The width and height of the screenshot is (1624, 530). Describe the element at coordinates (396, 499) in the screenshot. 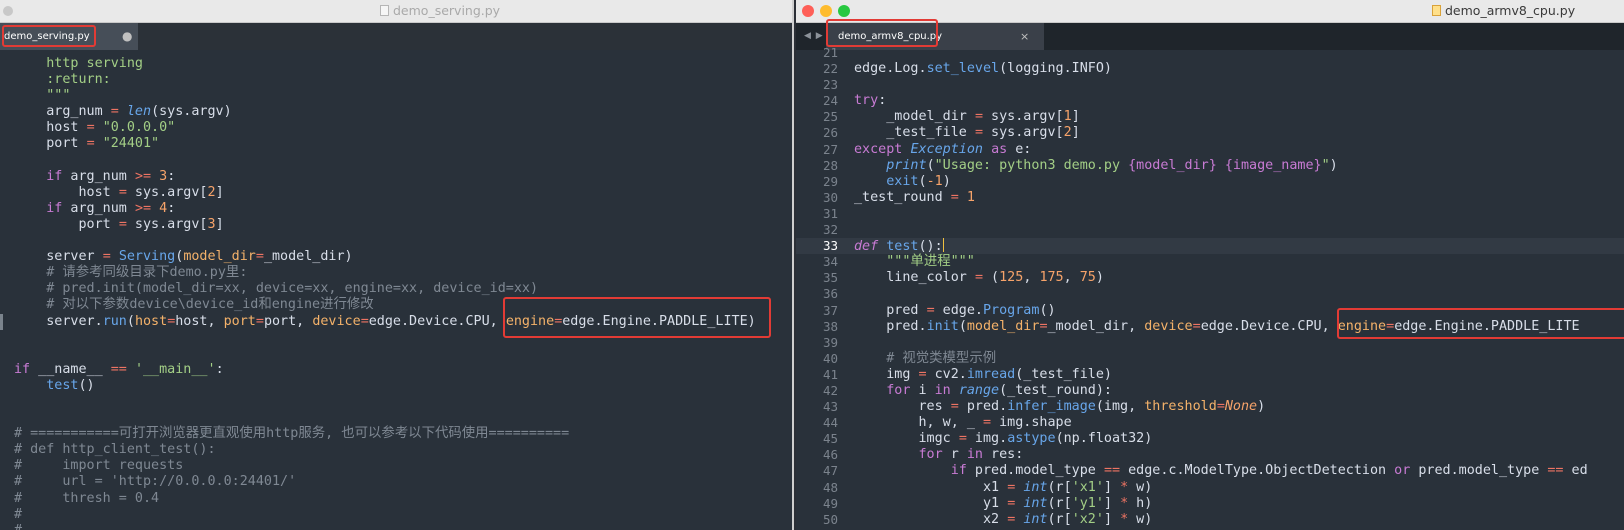

I see `code-line: # thresh = 0.4` at that location.